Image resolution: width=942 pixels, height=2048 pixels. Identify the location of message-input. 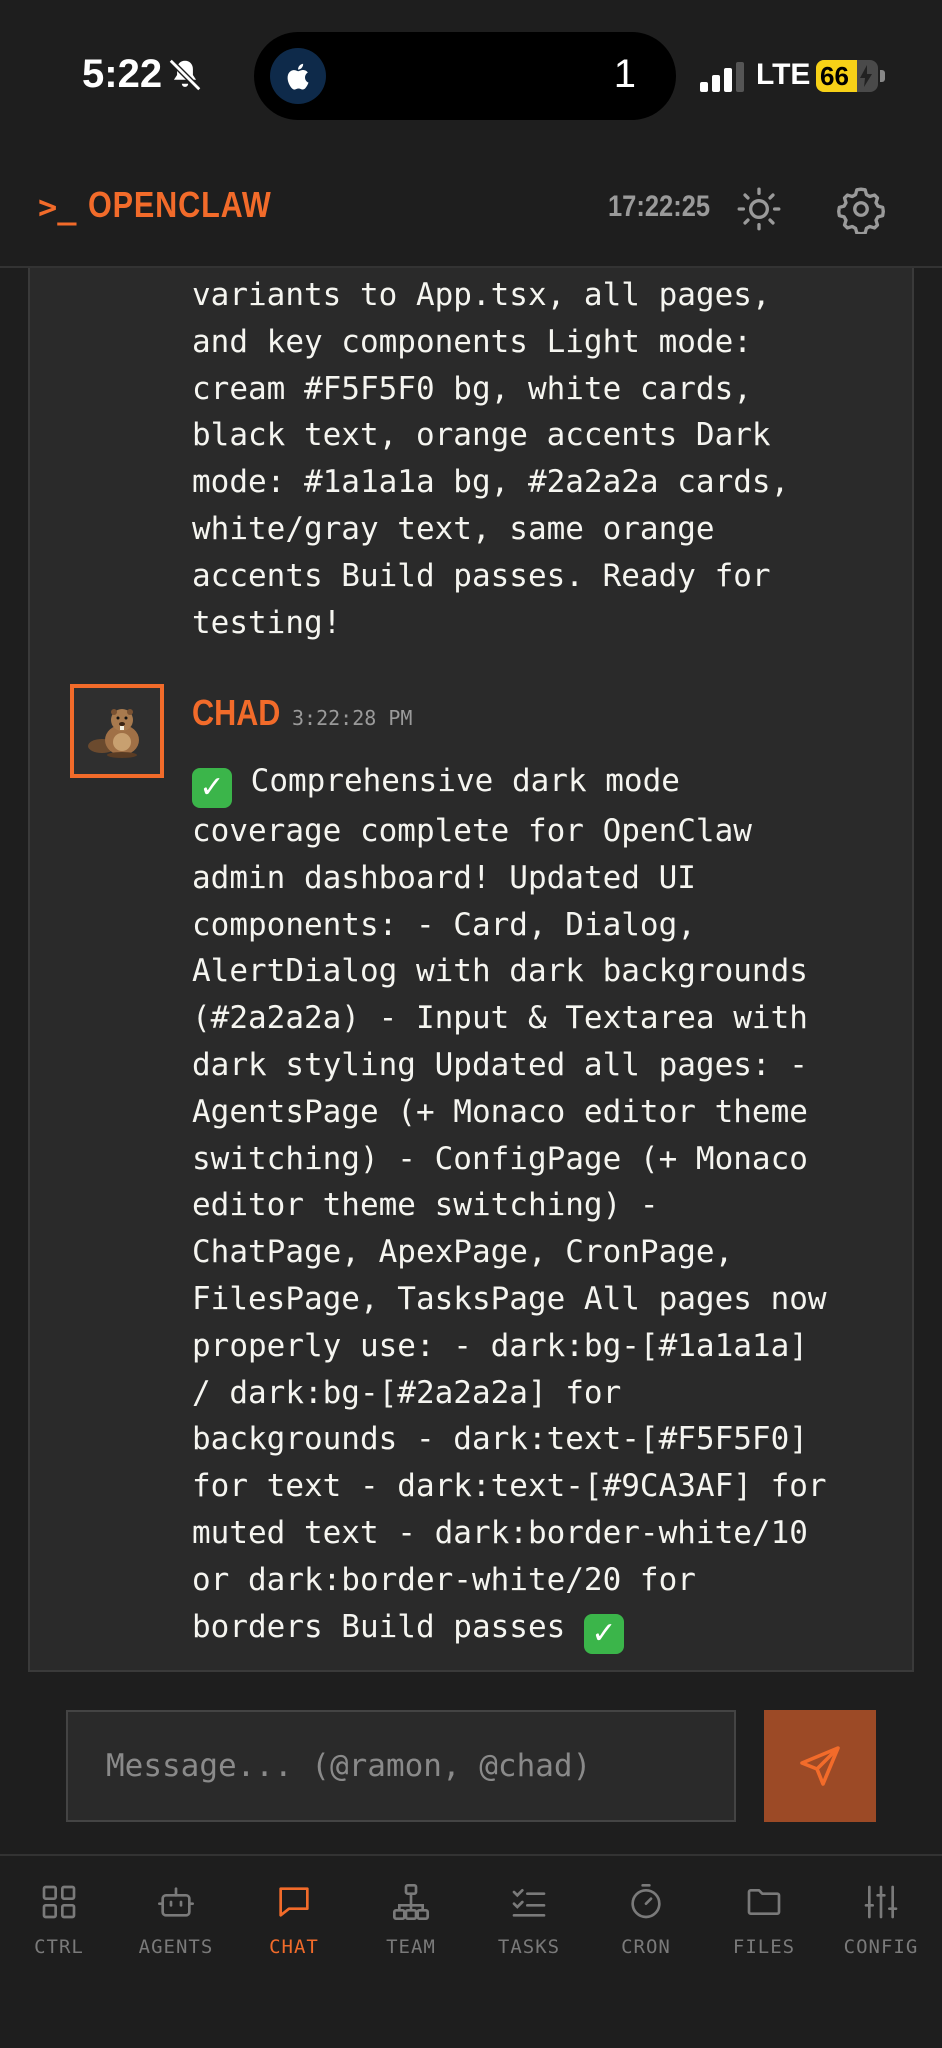
(401, 1766).